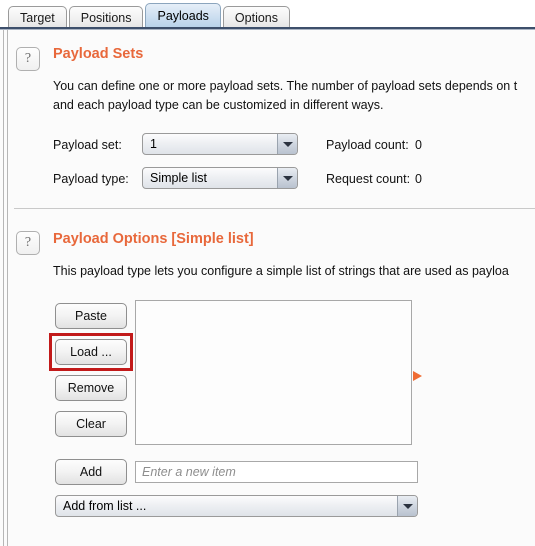  I want to click on expand-arrow-icon, so click(417, 376).